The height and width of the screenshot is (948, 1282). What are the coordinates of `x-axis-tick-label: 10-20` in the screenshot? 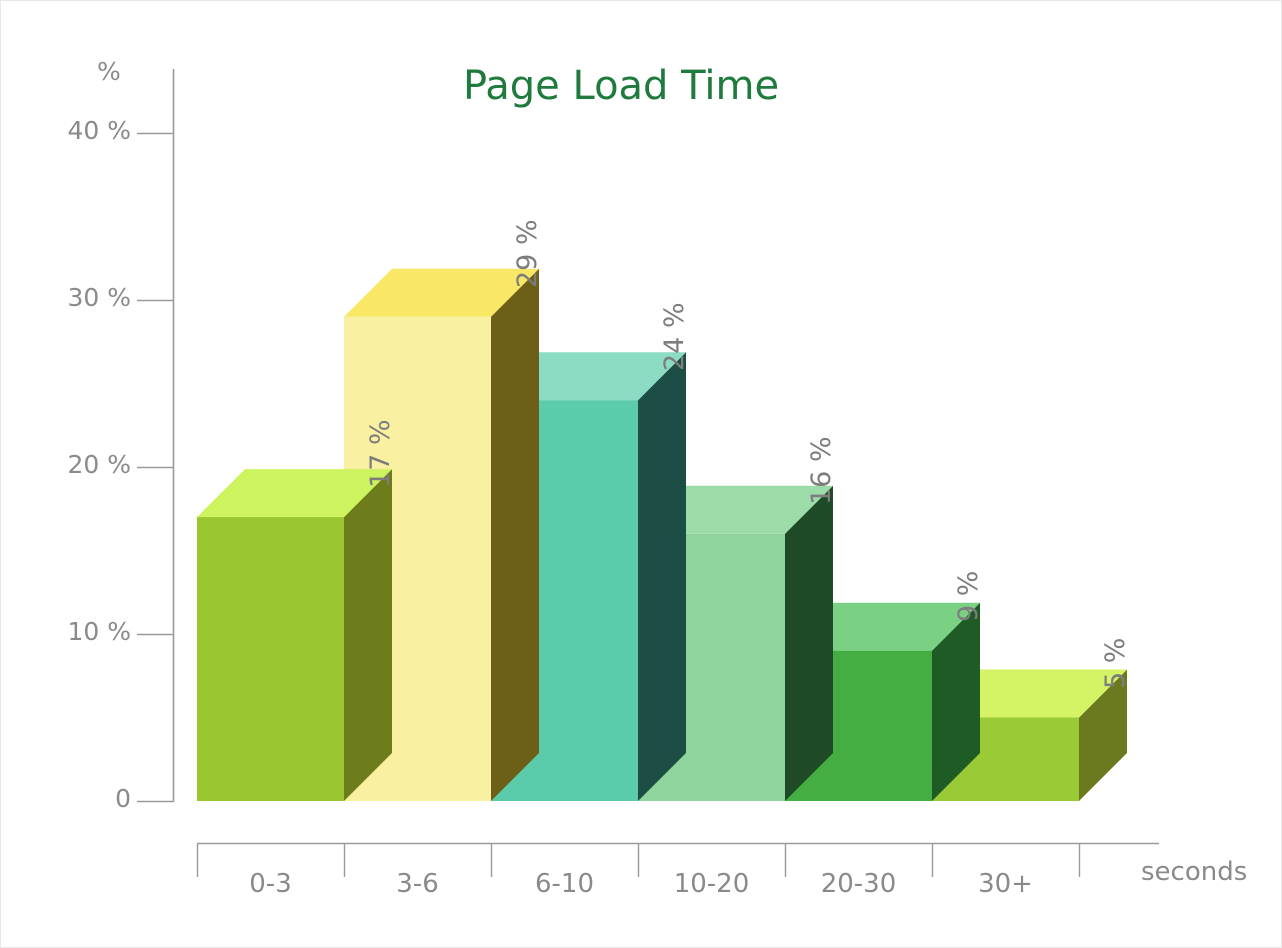 It's located at (711, 884).